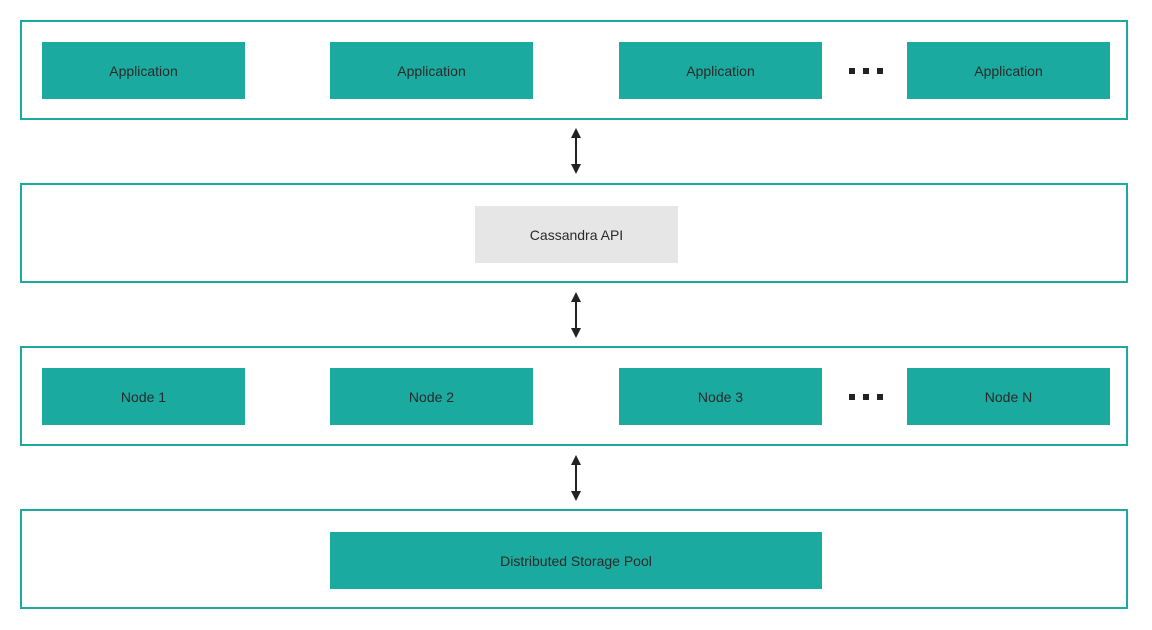 The width and height of the screenshot is (1152, 630). I want to click on node-box: Node 3, so click(720, 396).